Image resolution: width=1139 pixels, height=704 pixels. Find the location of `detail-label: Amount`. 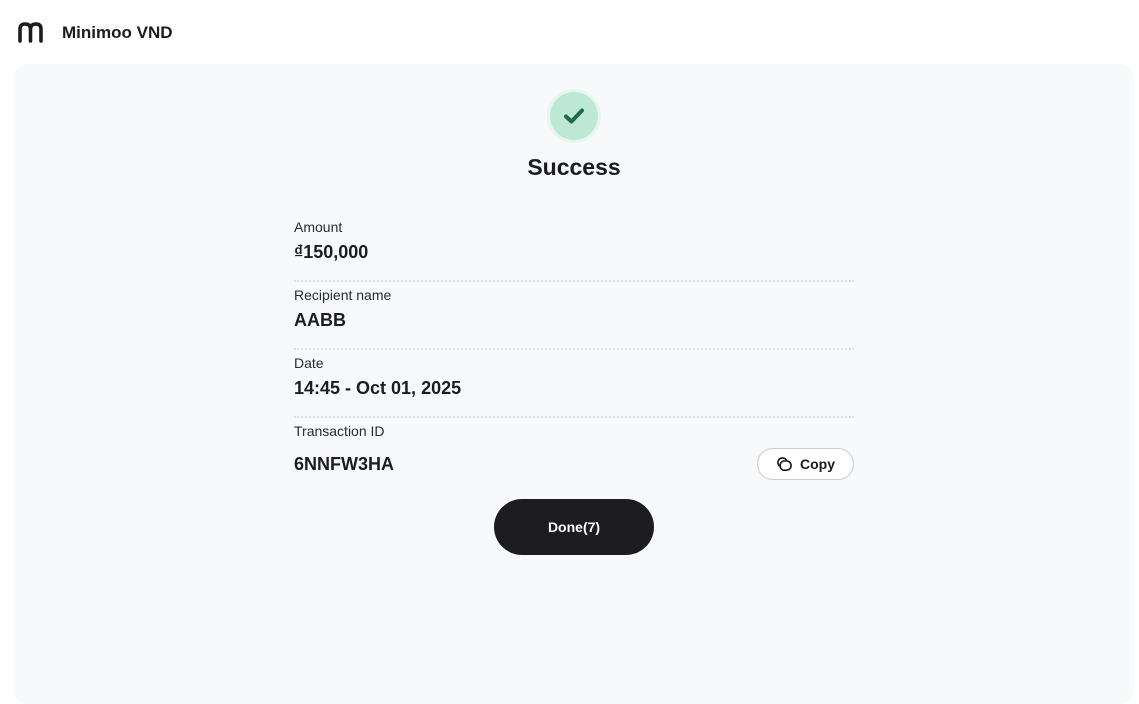

detail-label: Amount is located at coordinates (318, 227).